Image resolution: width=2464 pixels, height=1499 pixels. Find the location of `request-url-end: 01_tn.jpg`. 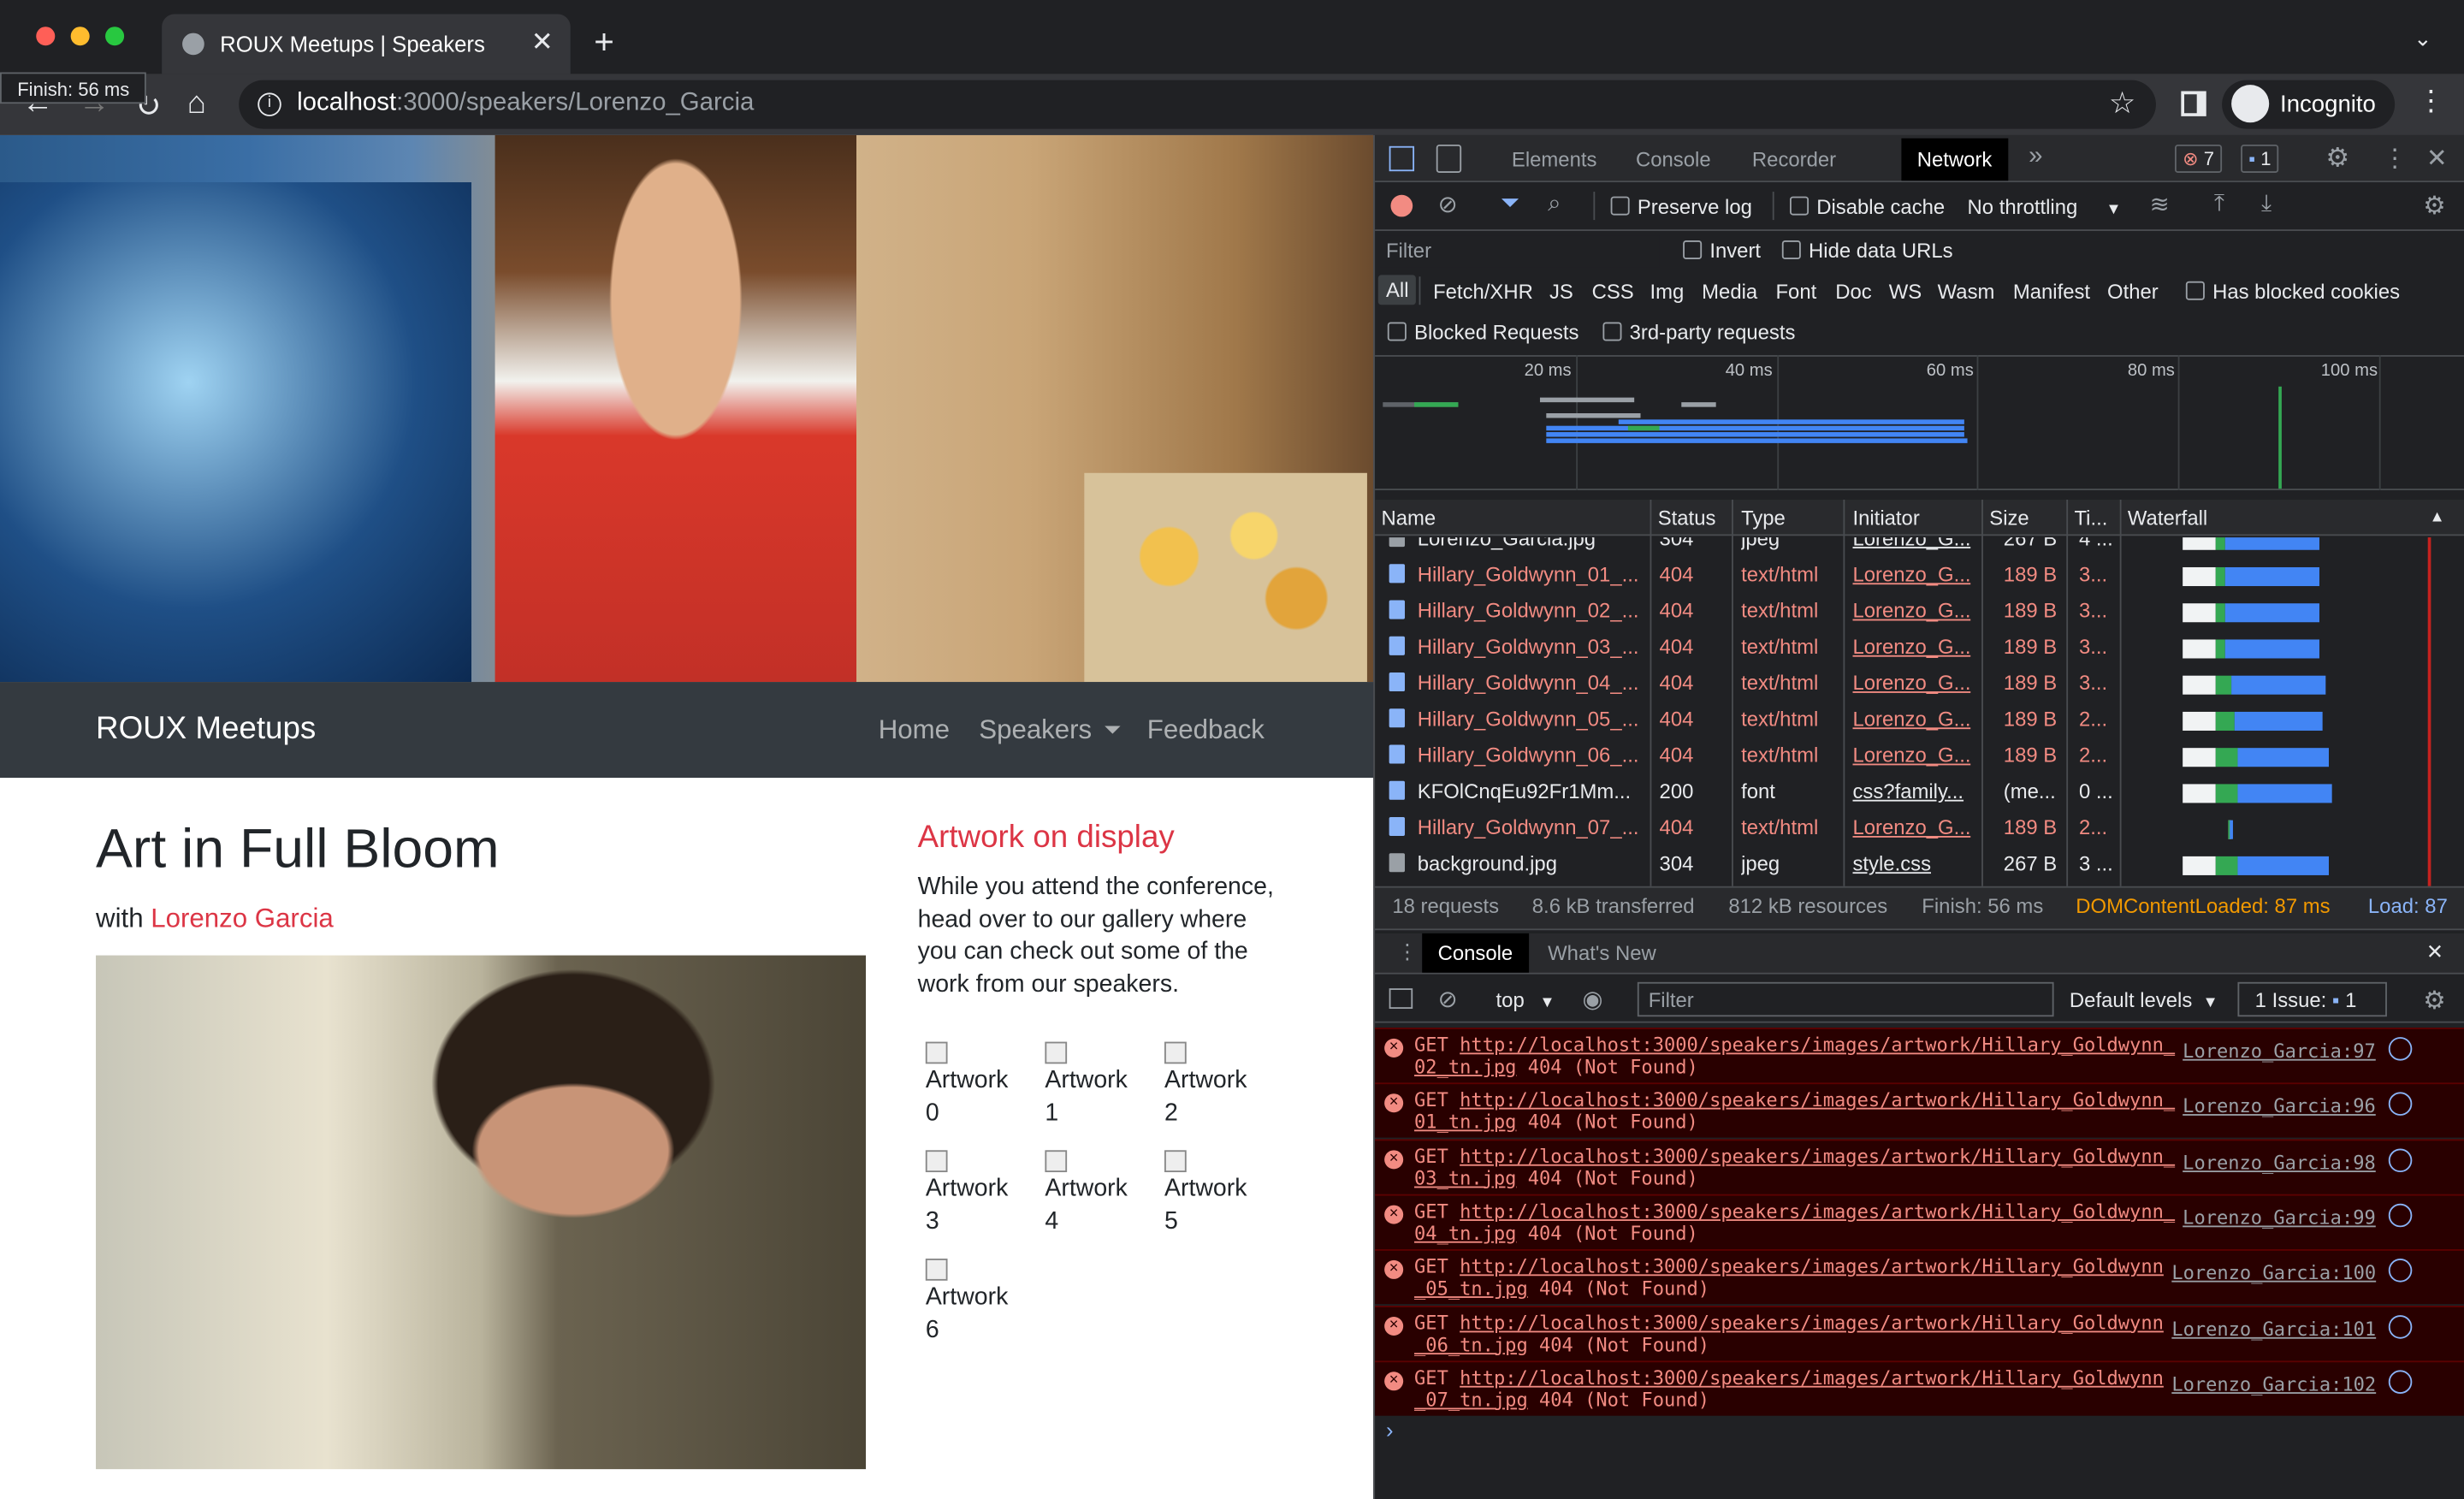

request-url-end: 01_tn.jpg is located at coordinates (1465, 1123).